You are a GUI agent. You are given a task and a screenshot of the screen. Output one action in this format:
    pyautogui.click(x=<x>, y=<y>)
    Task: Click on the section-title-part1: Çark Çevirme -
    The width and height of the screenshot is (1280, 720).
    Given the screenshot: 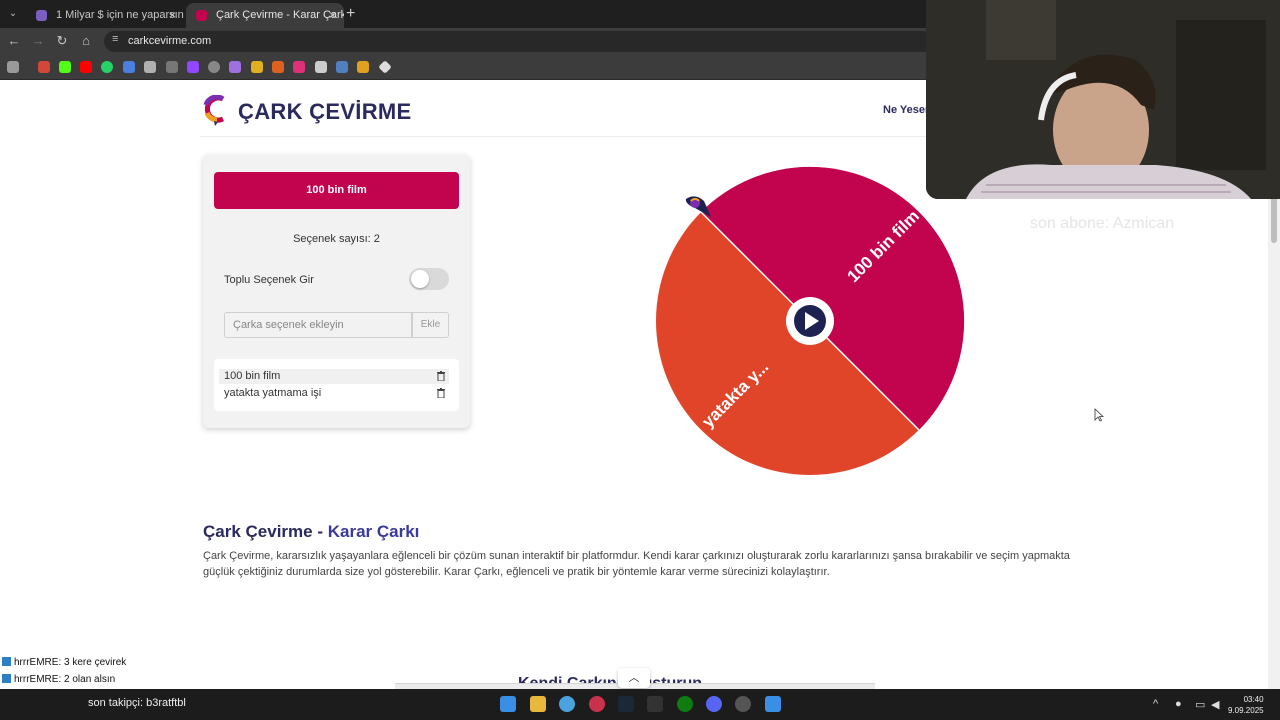 What is the action you would take?
    pyautogui.click(x=265, y=531)
    